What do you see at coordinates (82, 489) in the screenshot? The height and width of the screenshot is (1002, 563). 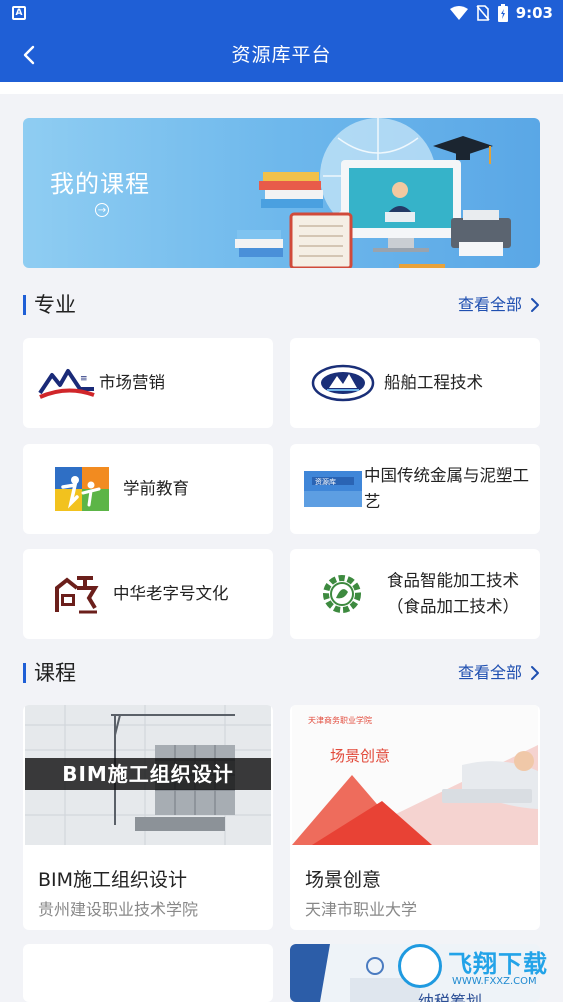 I see `children-logo-icon` at bounding box center [82, 489].